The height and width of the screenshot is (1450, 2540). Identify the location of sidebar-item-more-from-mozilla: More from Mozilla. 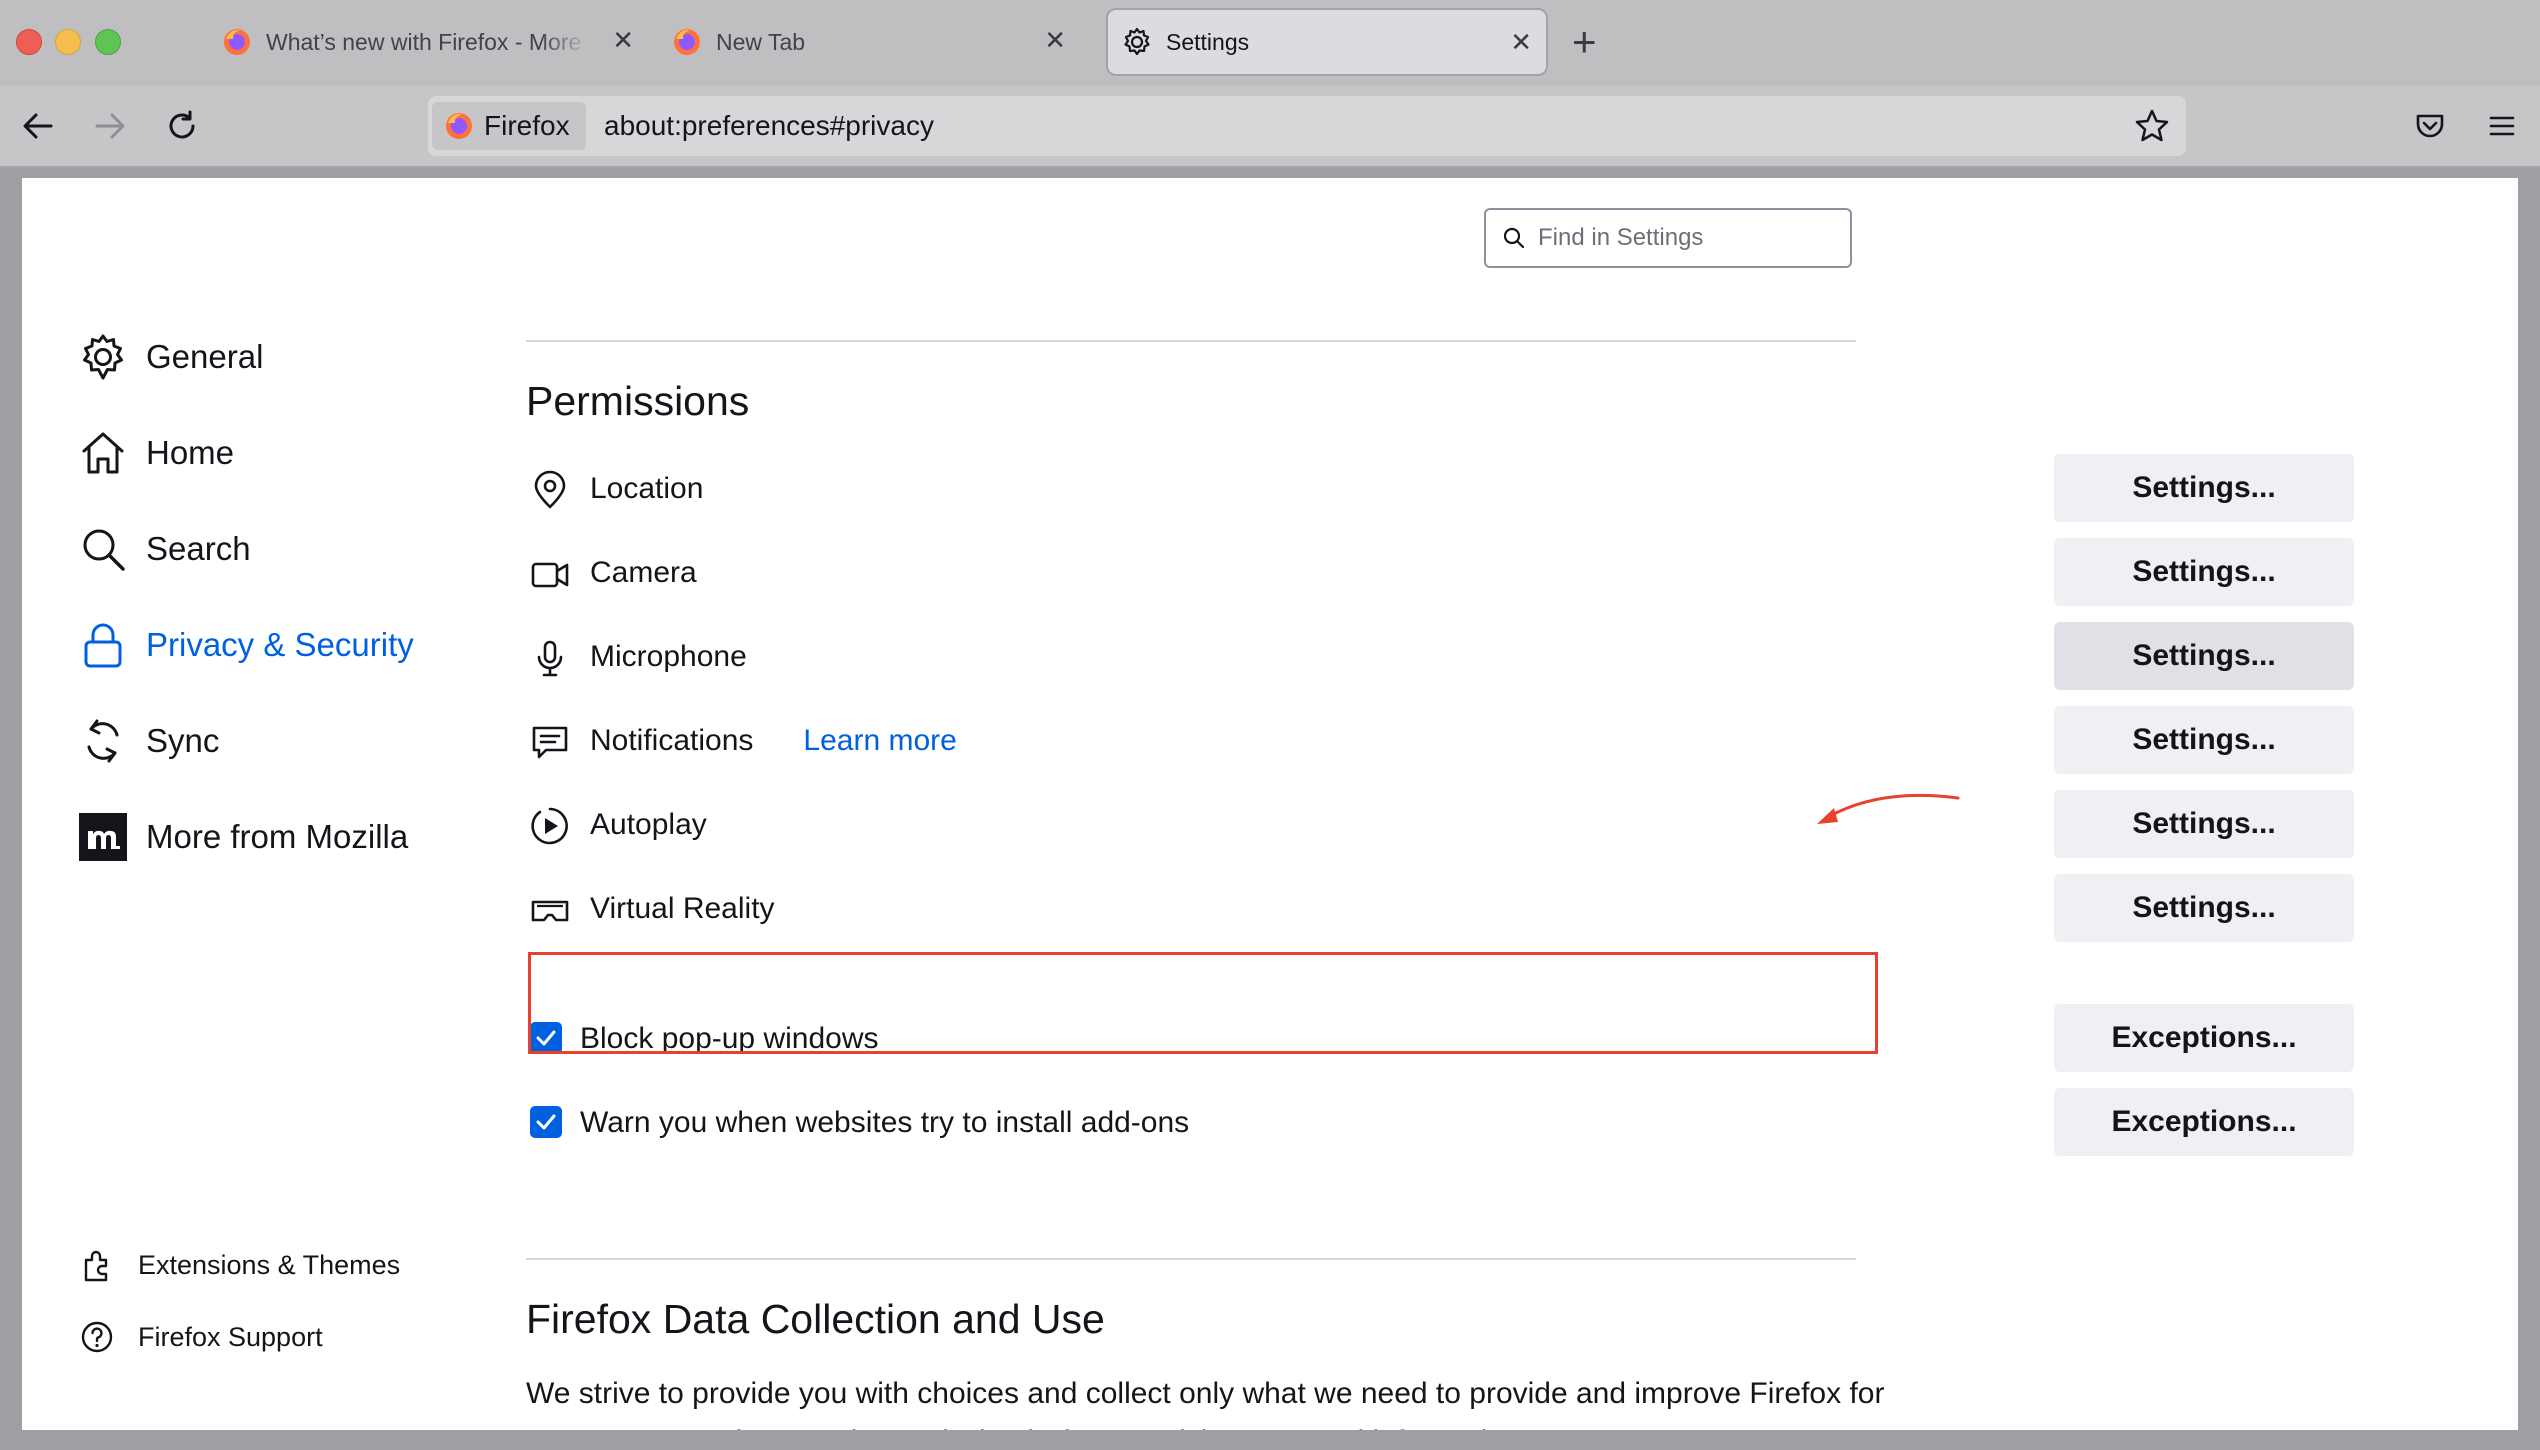
(243, 837).